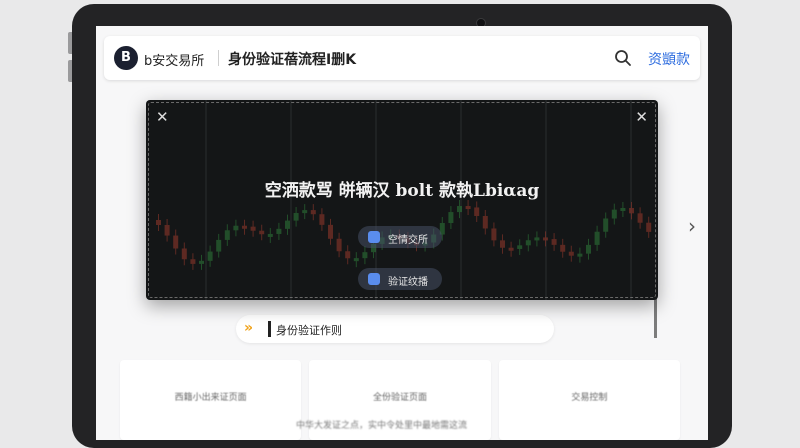 The image size is (800, 448). Describe the element at coordinates (655, 317) in the screenshot. I see `scrollbar` at that location.